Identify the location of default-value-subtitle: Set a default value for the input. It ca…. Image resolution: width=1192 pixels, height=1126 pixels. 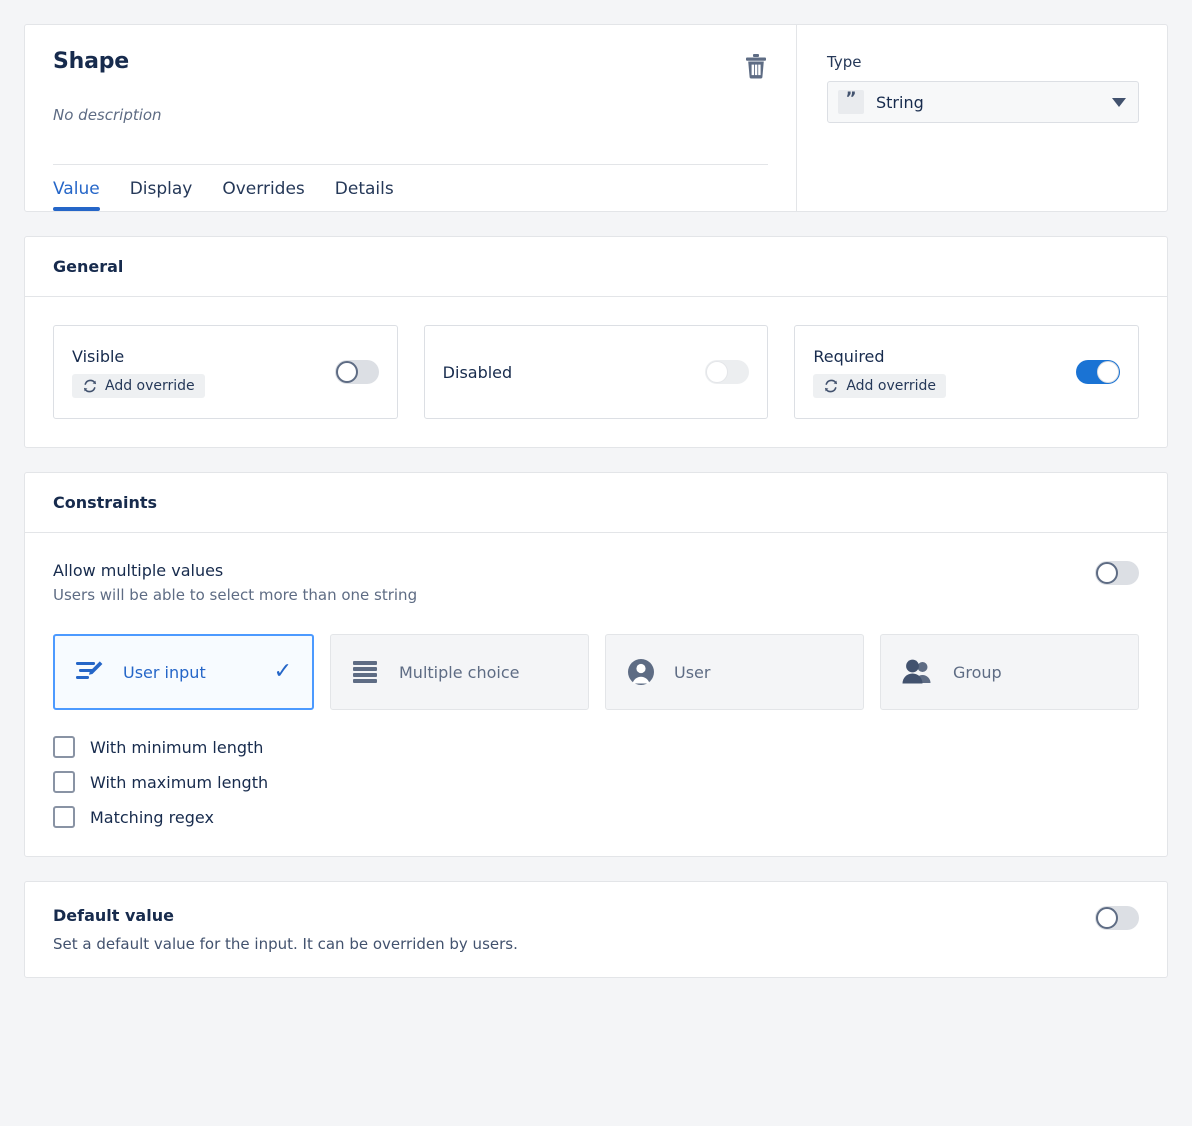
(285, 944).